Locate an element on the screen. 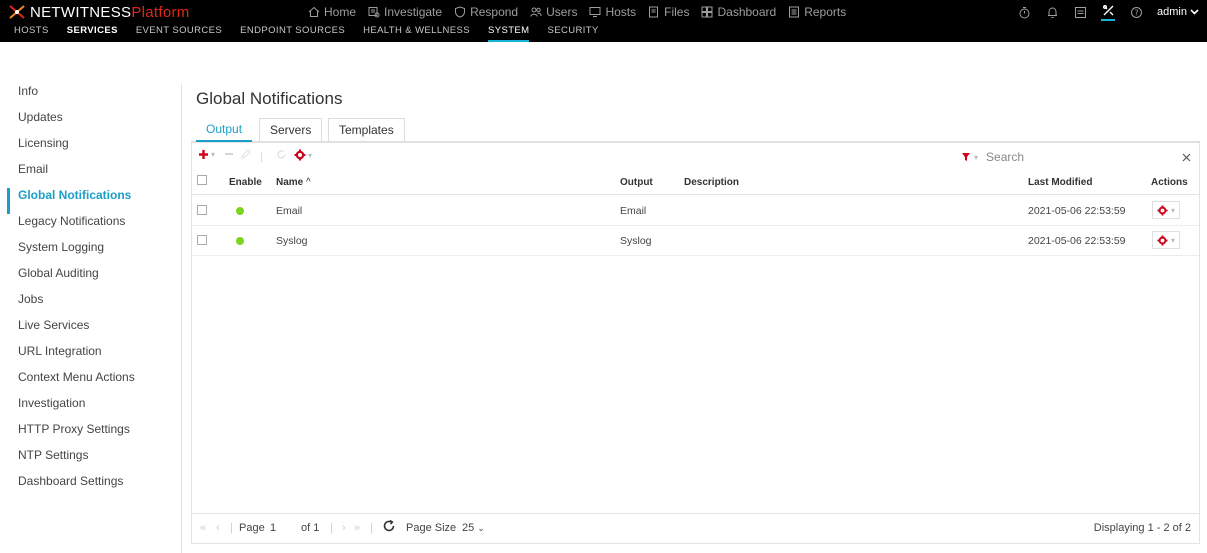 The height and width of the screenshot is (553, 1207). menu-item-investigation: Investigation is located at coordinates (94, 409).